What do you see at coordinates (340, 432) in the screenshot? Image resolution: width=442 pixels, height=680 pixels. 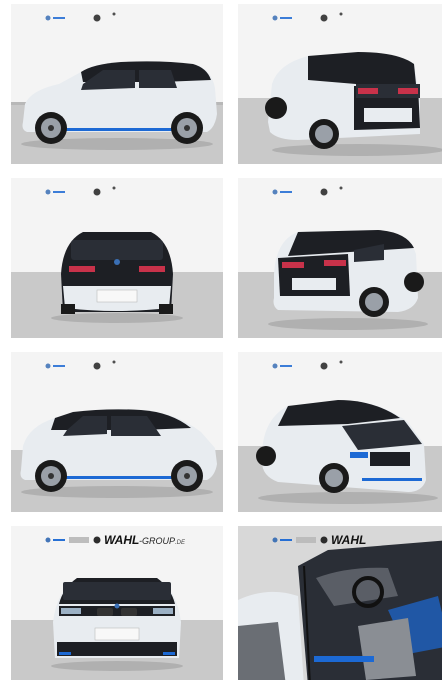 I see `car-photo-front-right-three-quarter` at bounding box center [340, 432].